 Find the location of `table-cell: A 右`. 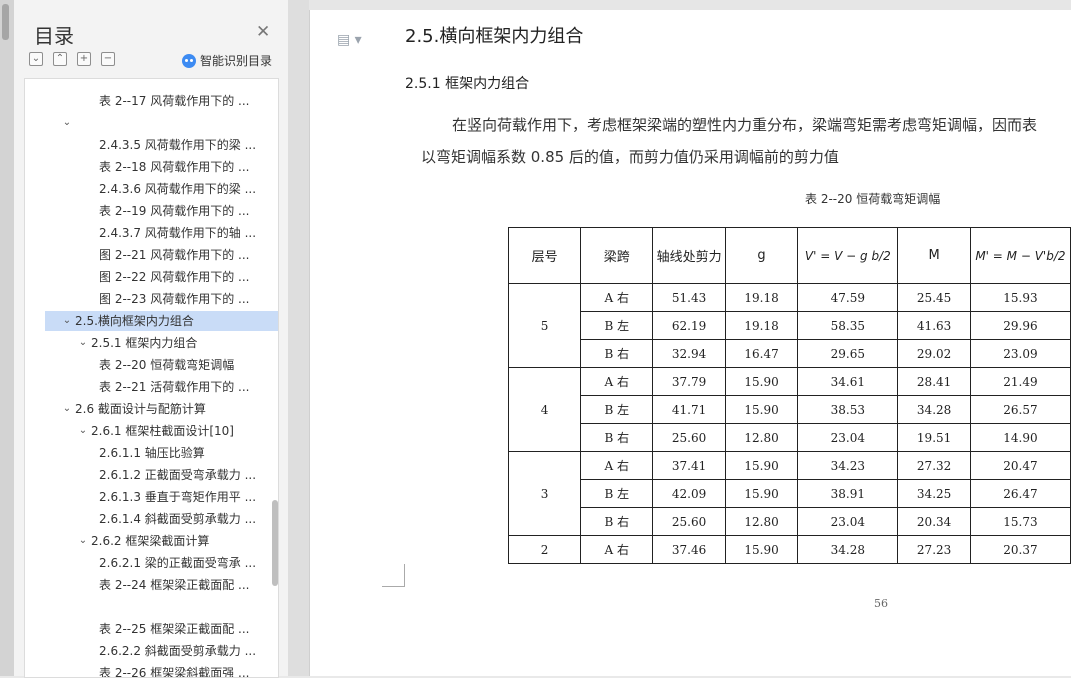

table-cell: A 右 is located at coordinates (617, 465).